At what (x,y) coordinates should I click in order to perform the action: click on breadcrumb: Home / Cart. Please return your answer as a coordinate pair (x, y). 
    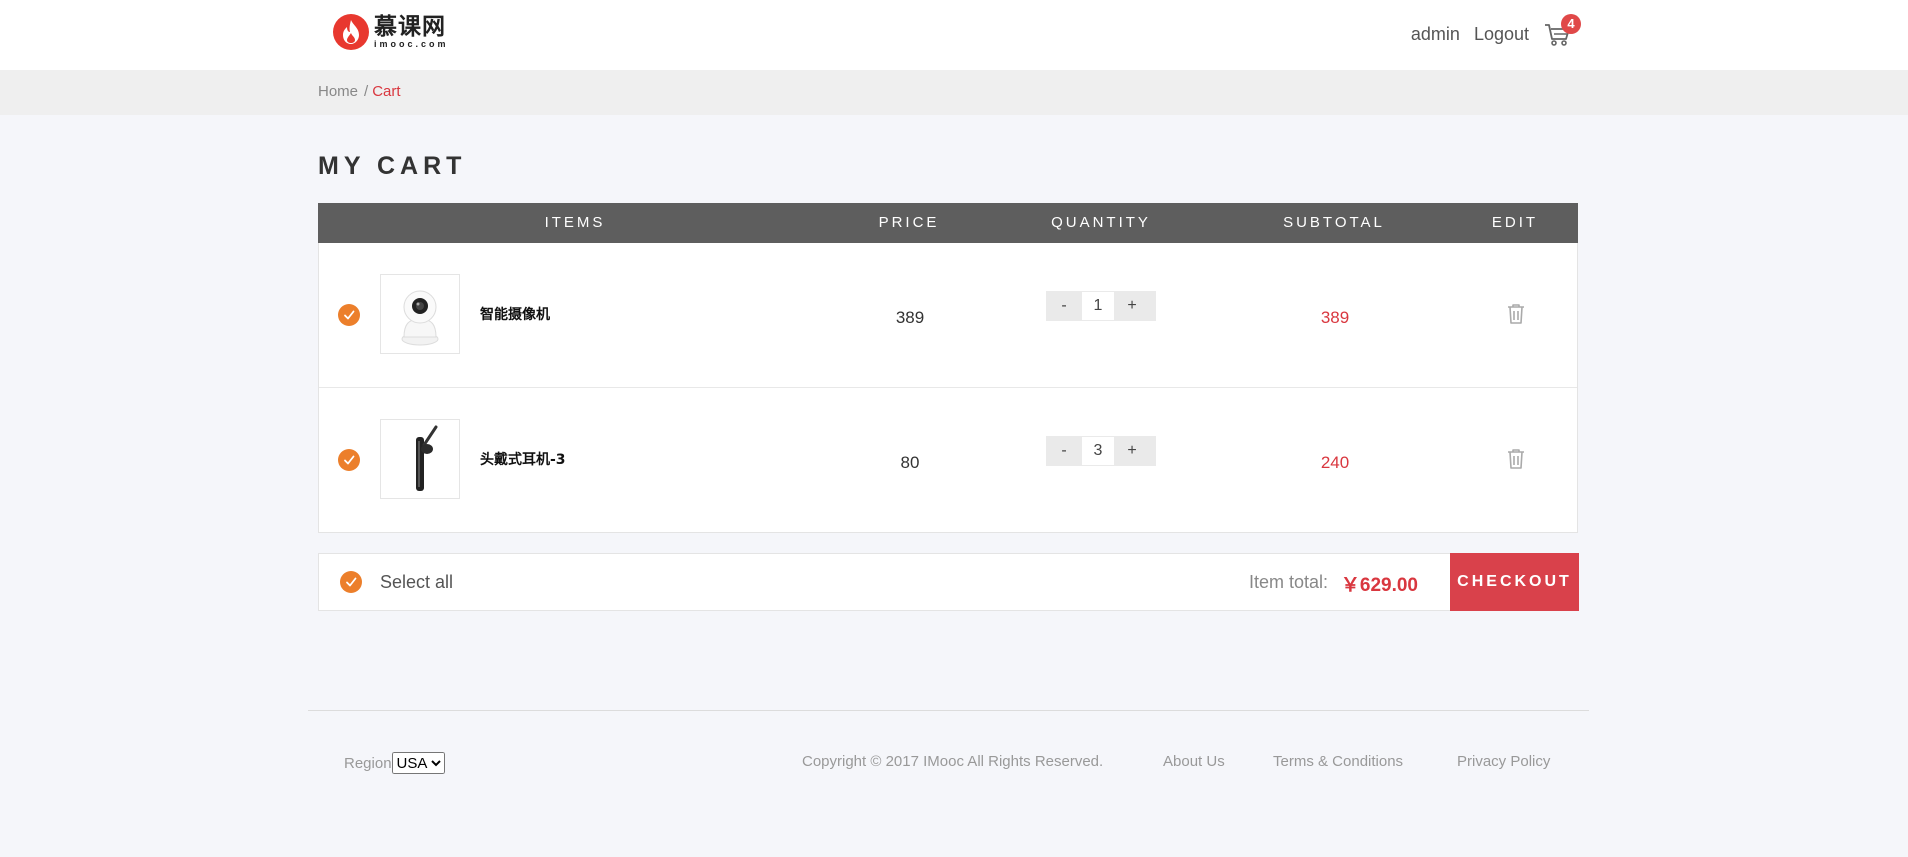
    Looking at the image, I should click on (359, 91).